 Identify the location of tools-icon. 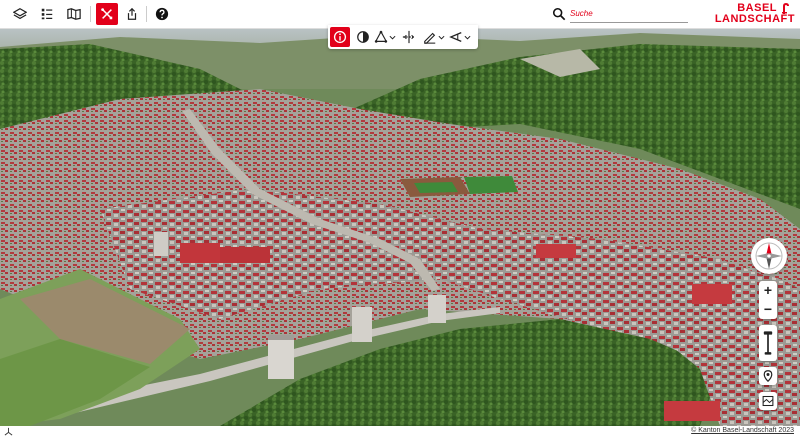
(107, 14).